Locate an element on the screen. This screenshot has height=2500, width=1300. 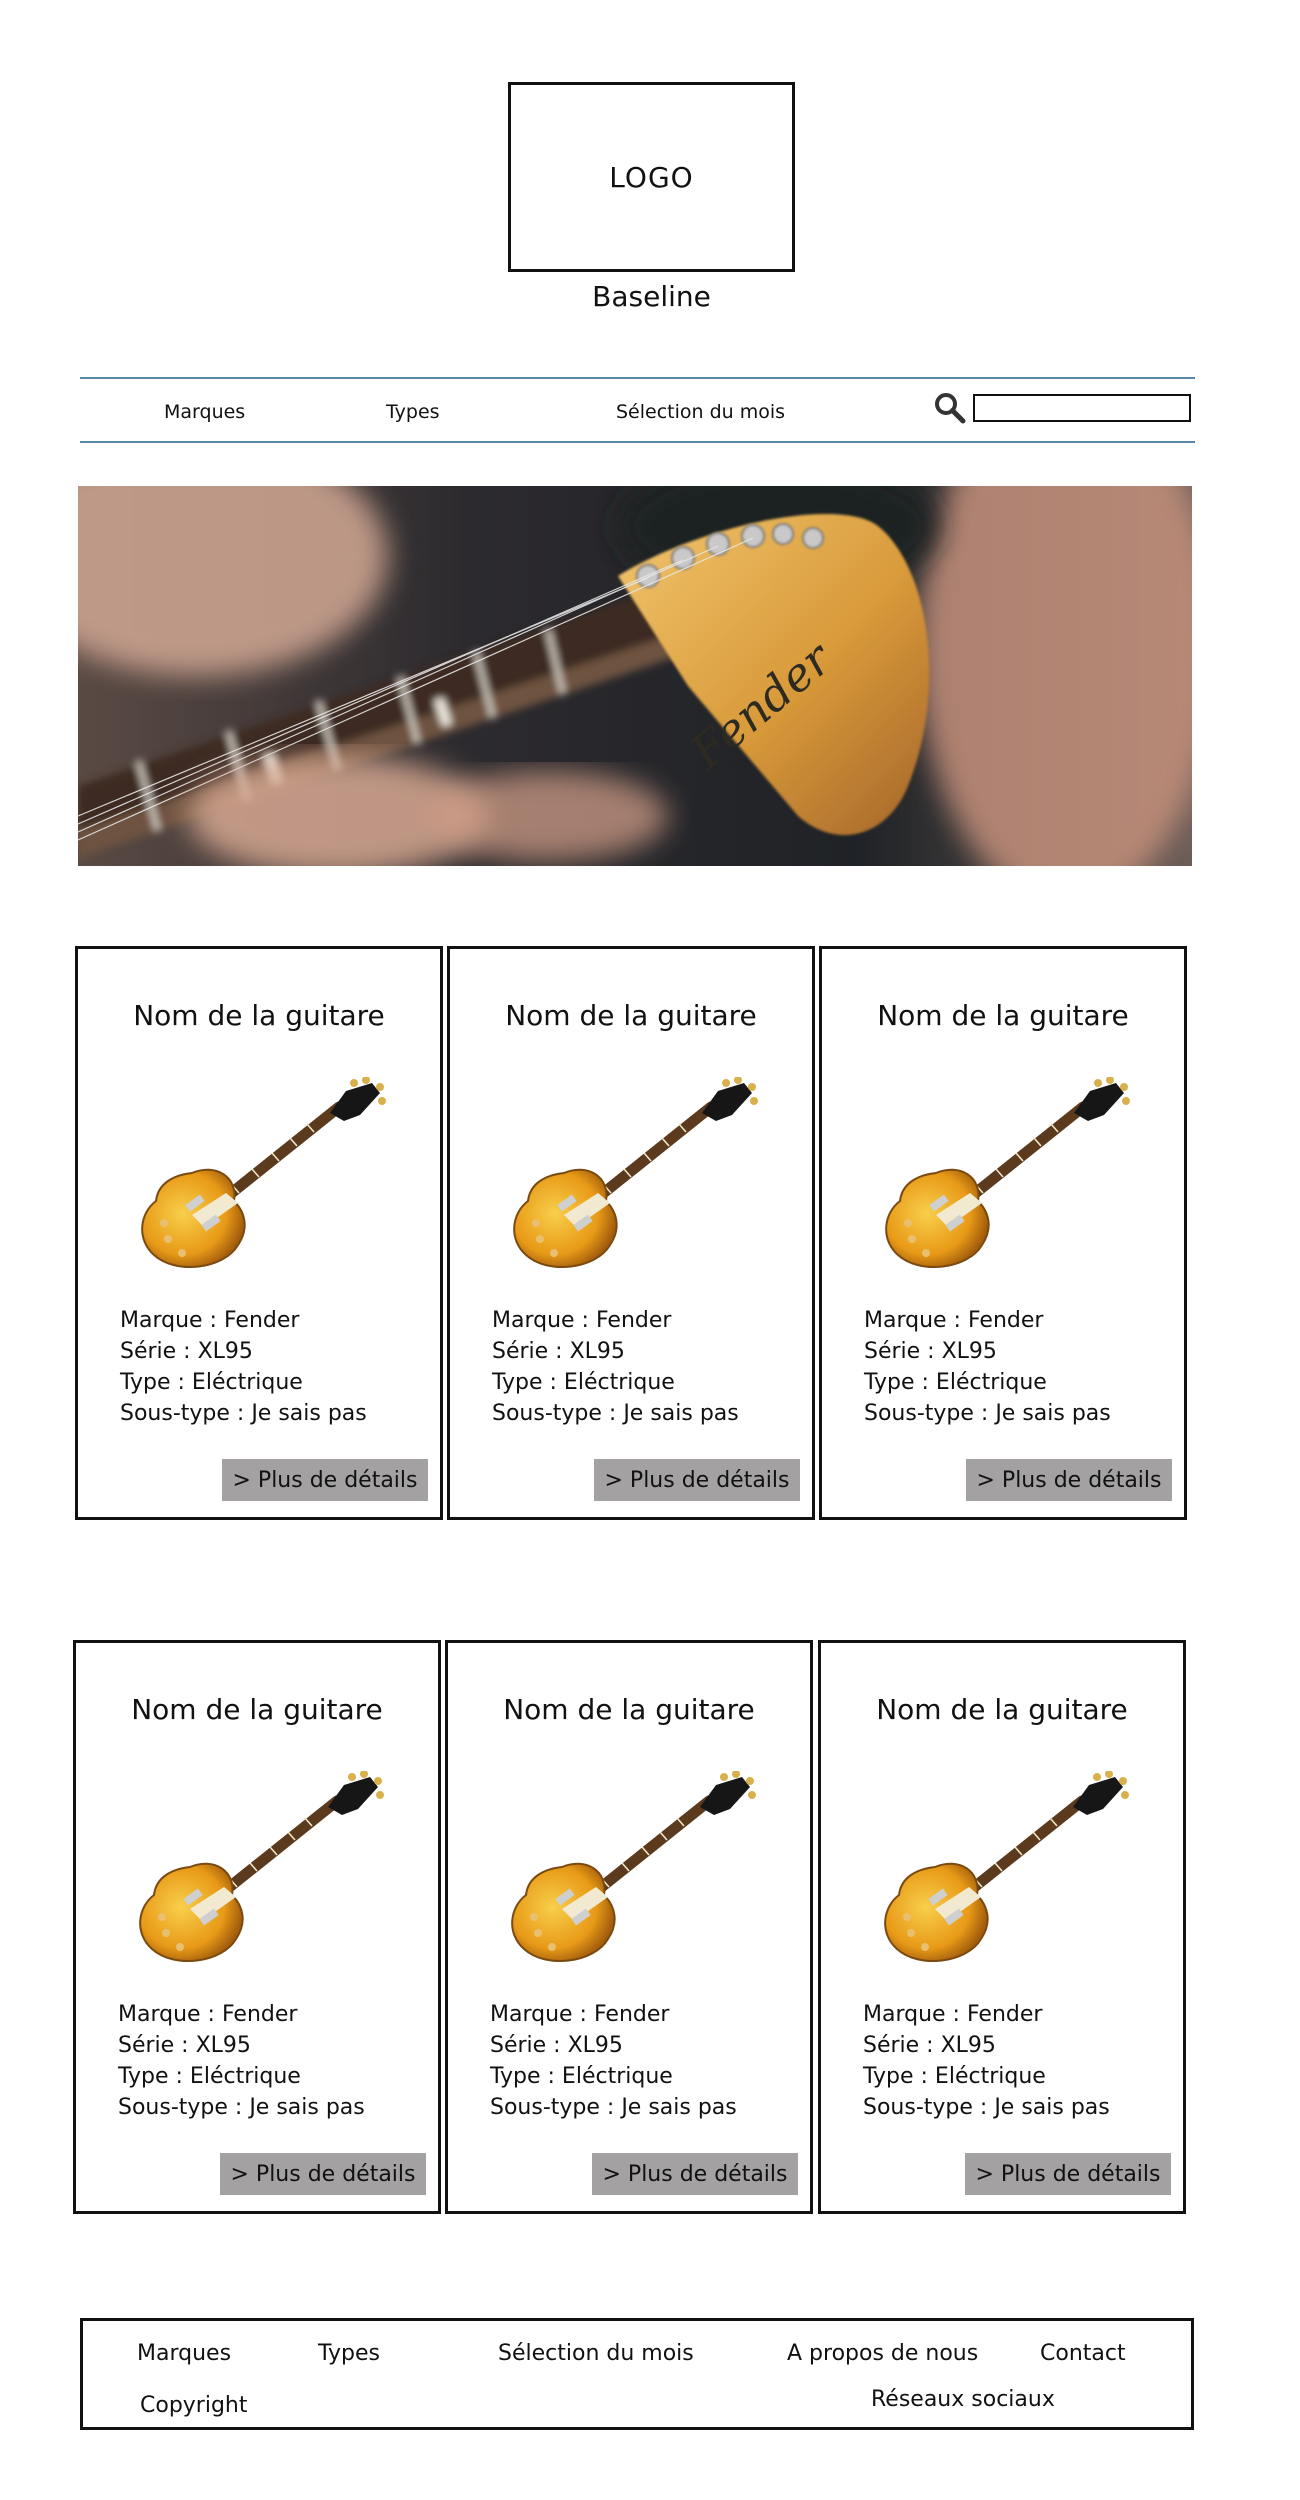
logo-text: LOGO is located at coordinates (651, 177).